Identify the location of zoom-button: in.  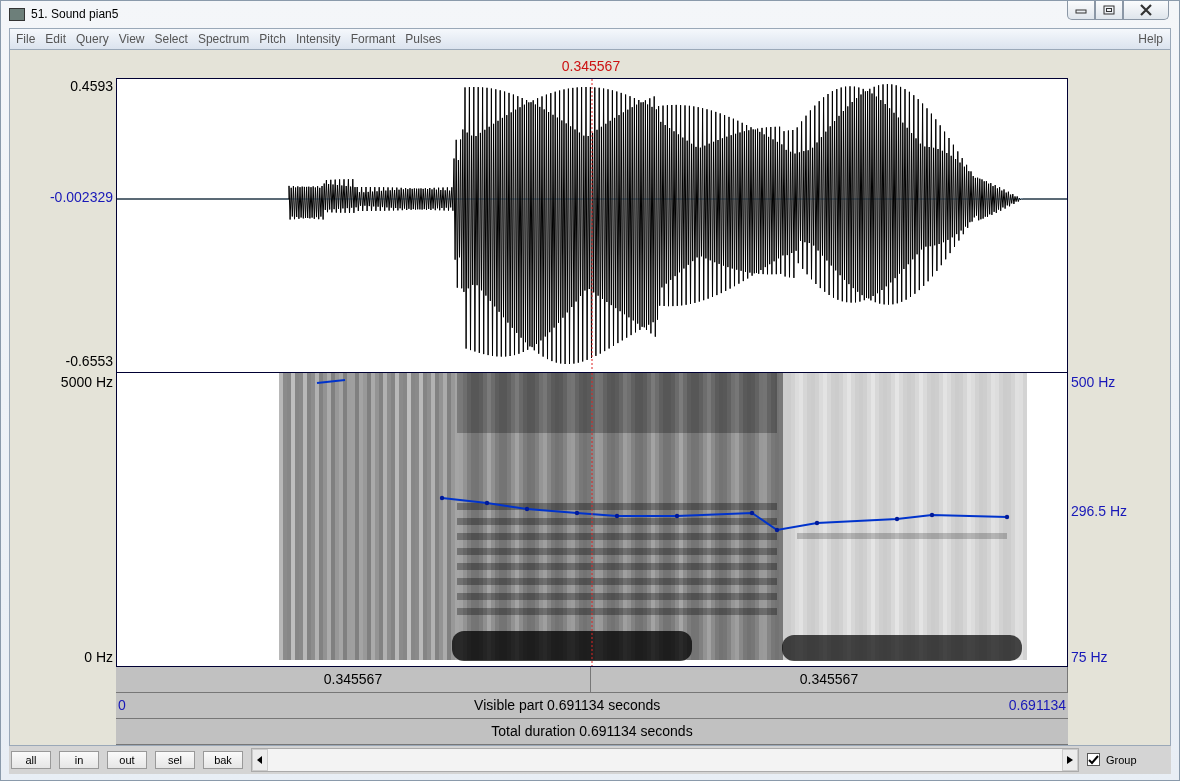
(79, 759).